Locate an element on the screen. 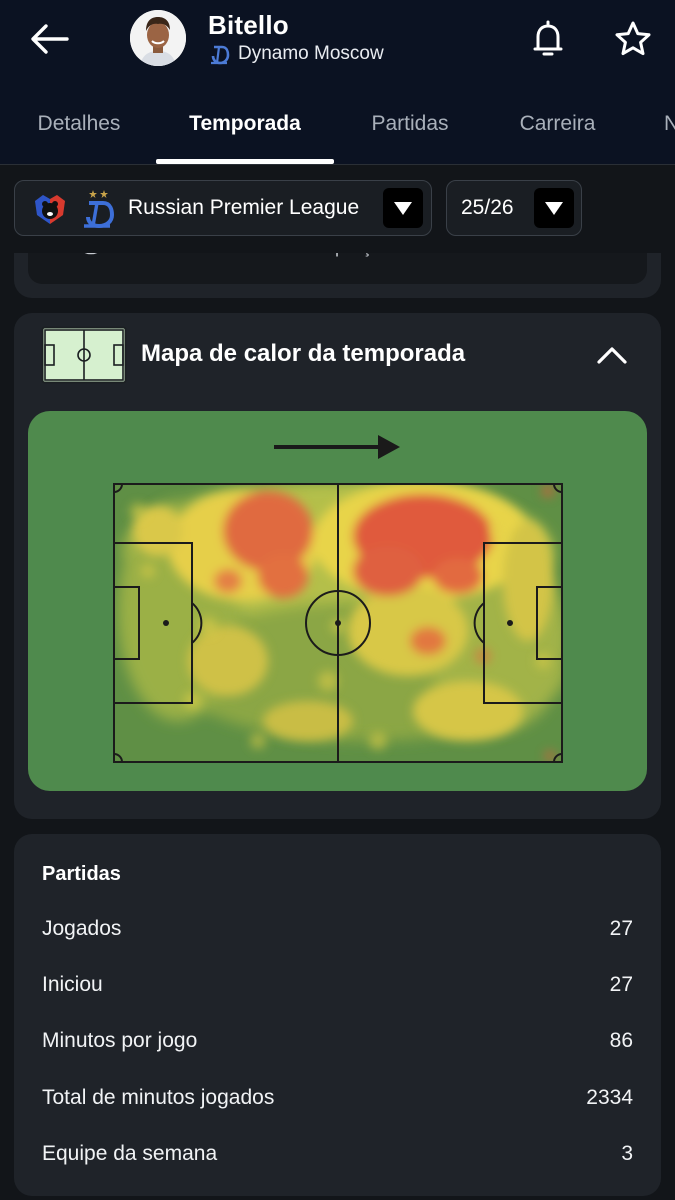  stat-value: 86 is located at coordinates (621, 1040).